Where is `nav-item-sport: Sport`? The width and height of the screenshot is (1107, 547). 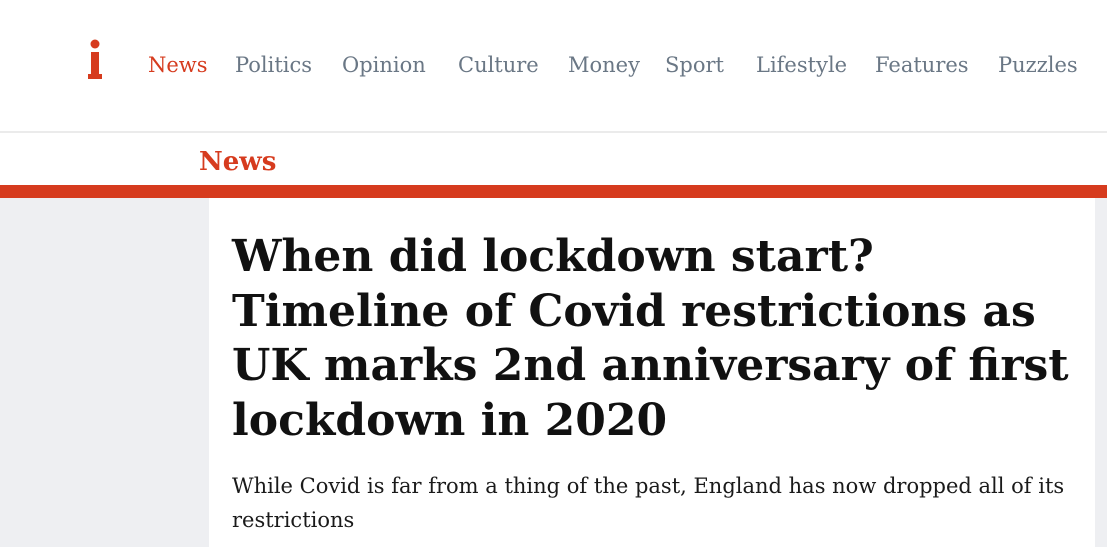 nav-item-sport: Sport is located at coordinates (694, 65).